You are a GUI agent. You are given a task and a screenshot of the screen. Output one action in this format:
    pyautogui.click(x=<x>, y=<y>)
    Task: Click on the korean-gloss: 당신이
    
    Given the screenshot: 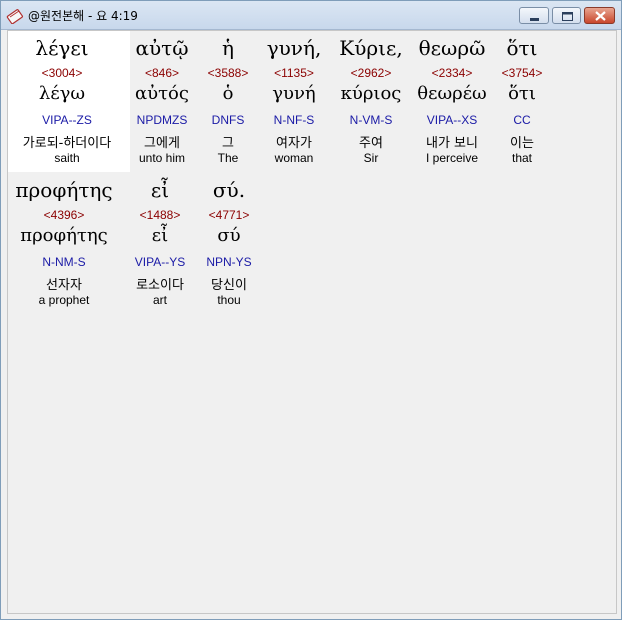 What is the action you would take?
    pyautogui.click(x=229, y=285)
    